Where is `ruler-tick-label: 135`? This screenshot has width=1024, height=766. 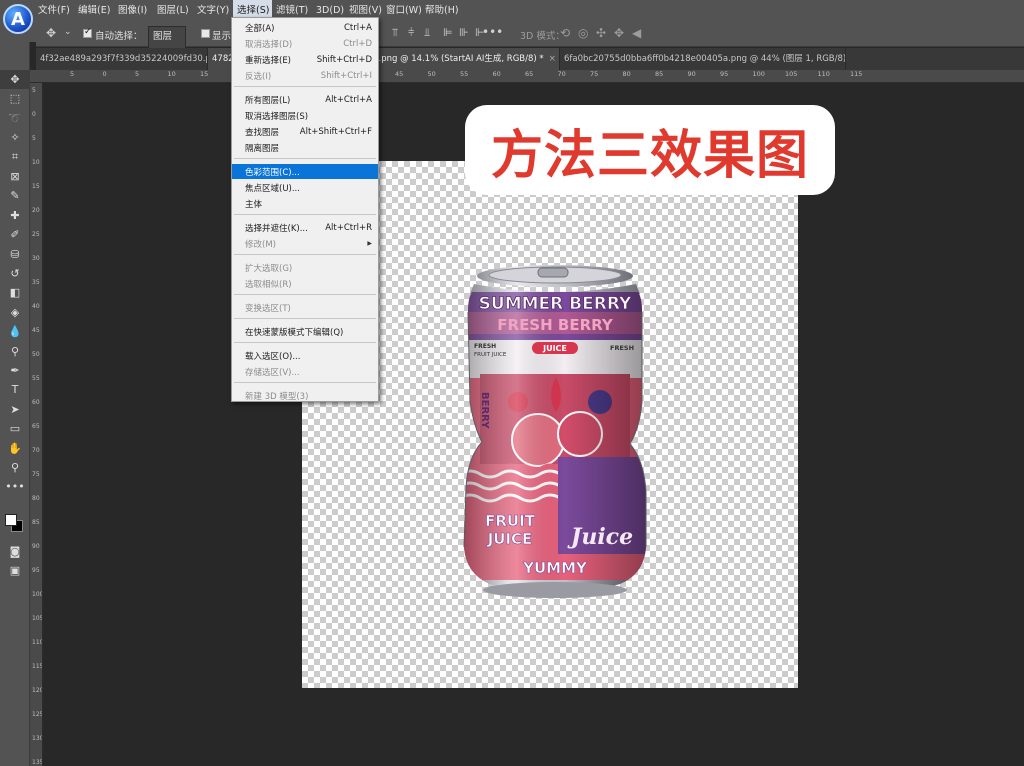 ruler-tick-label: 135 is located at coordinates (37, 762).